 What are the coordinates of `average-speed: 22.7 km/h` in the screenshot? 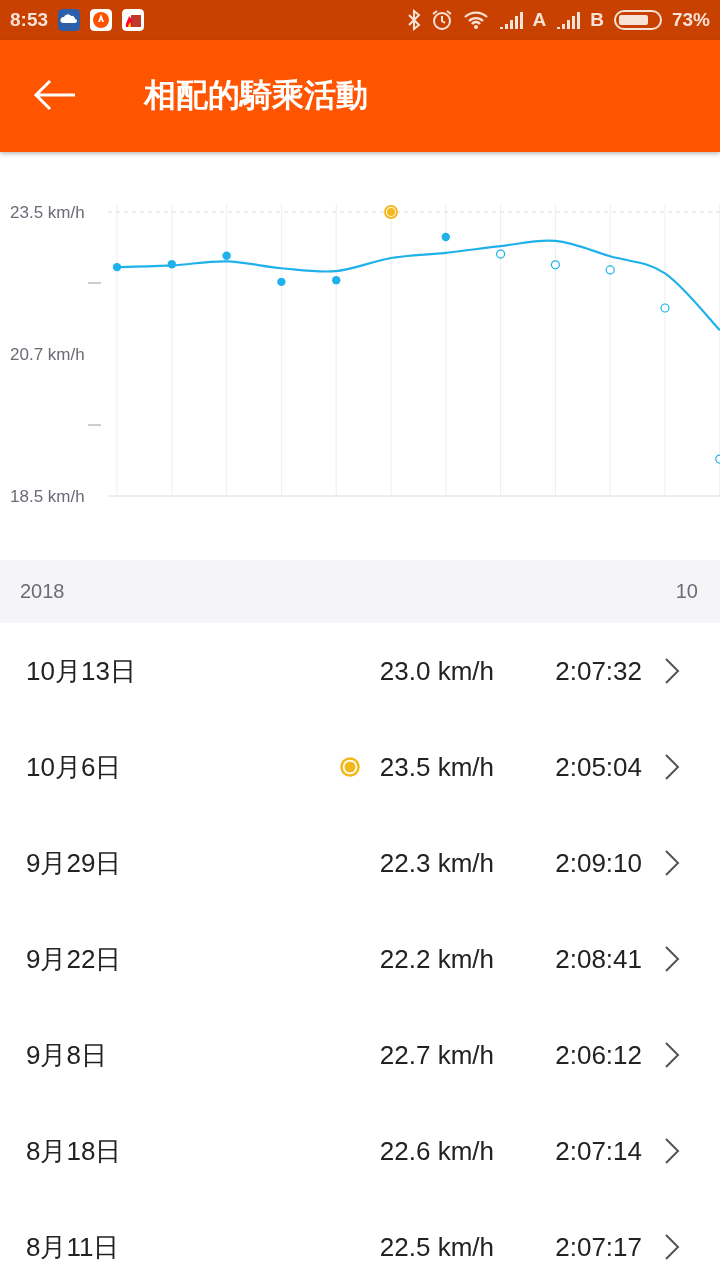 It's located at (436, 1055).